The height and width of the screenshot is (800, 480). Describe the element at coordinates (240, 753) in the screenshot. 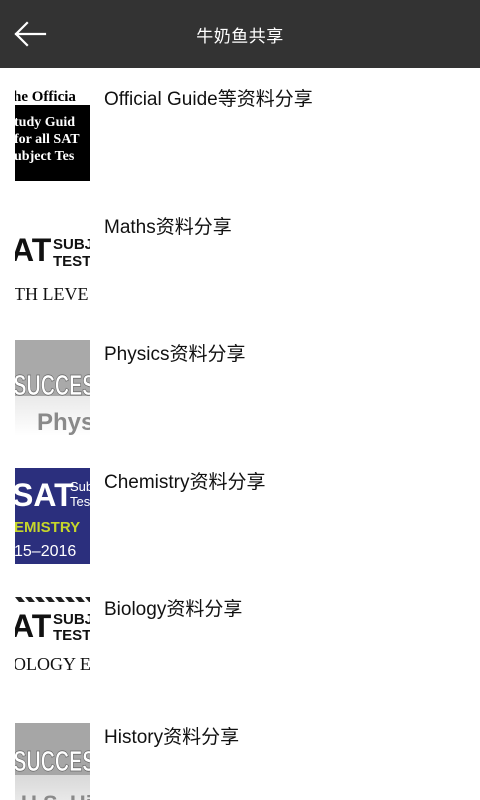

I see `list-item-history: SUCCES U.S. Hi History资料分享` at that location.